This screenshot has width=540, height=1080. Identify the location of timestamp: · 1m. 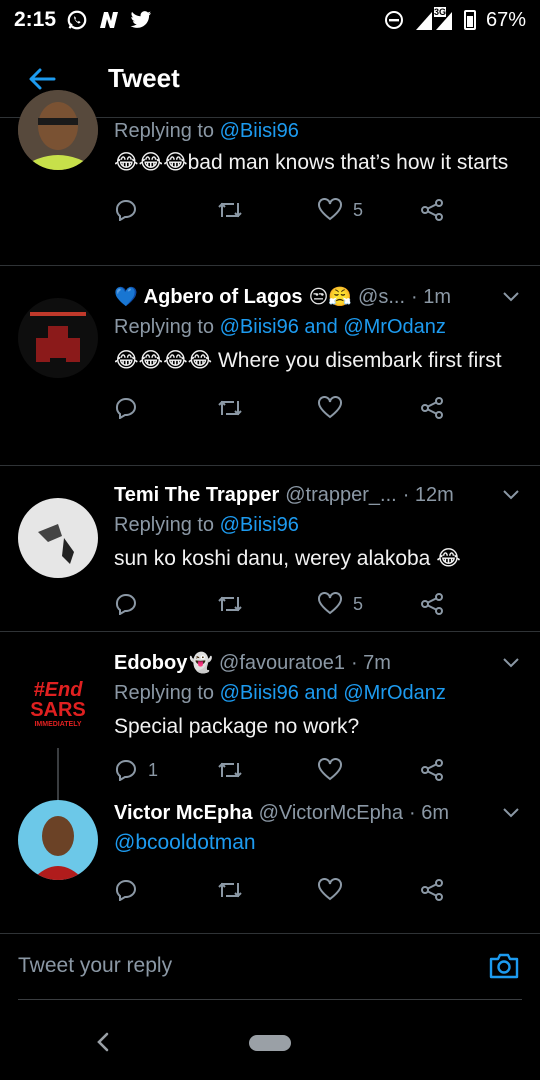
(431, 296).